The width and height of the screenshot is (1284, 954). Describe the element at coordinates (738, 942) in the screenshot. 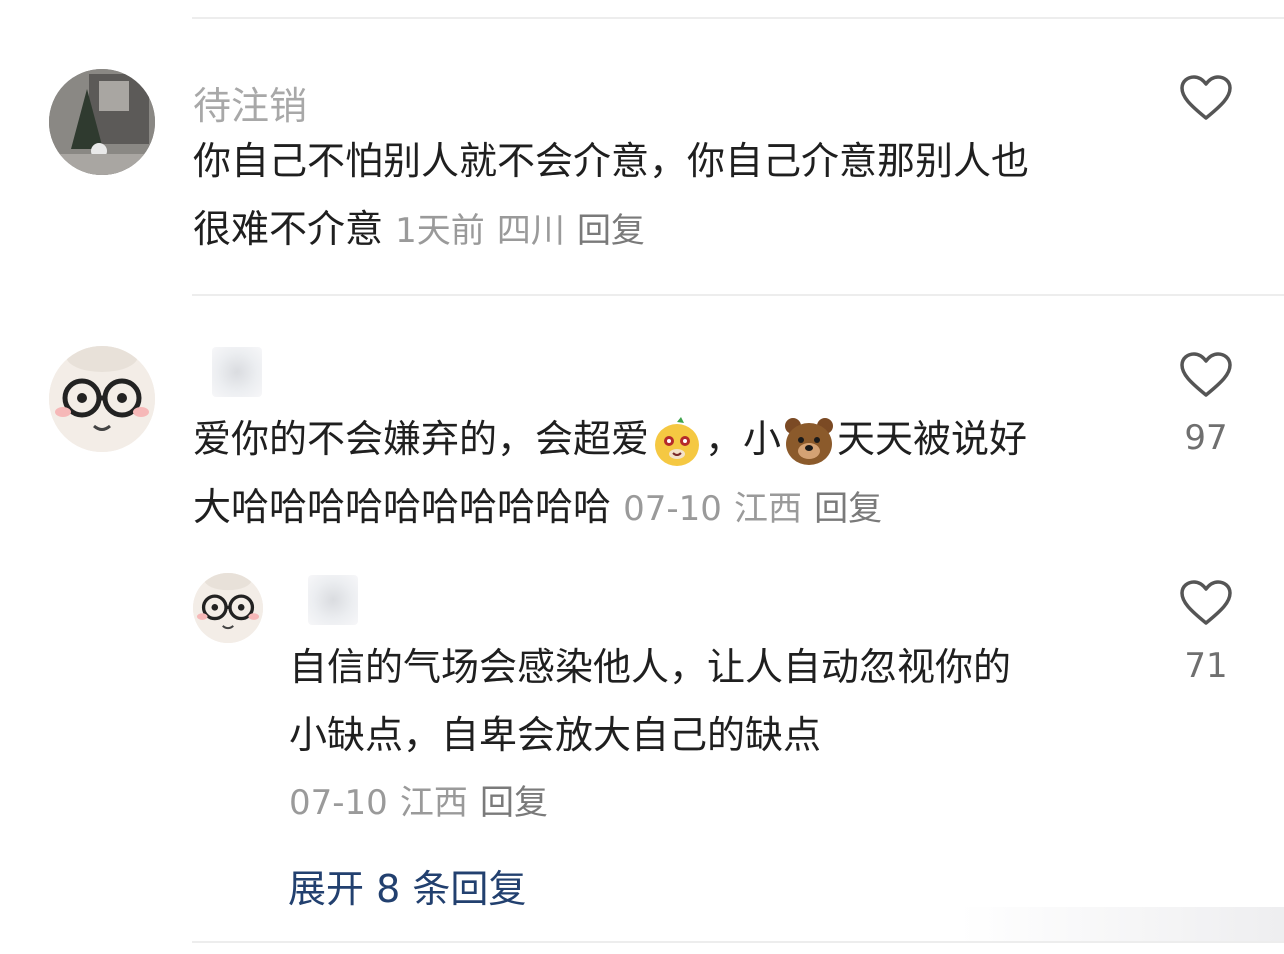

I see `bottom-divider` at that location.